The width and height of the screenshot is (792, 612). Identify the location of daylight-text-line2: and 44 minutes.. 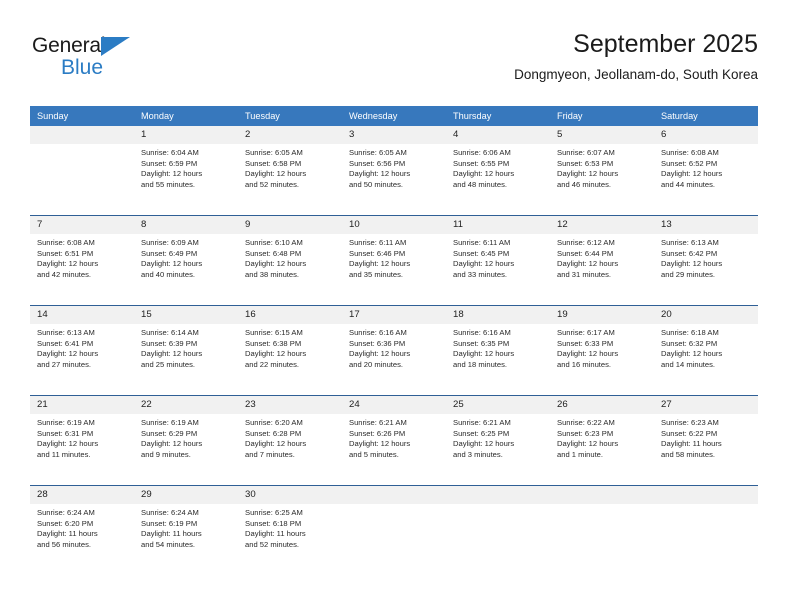
(688, 184).